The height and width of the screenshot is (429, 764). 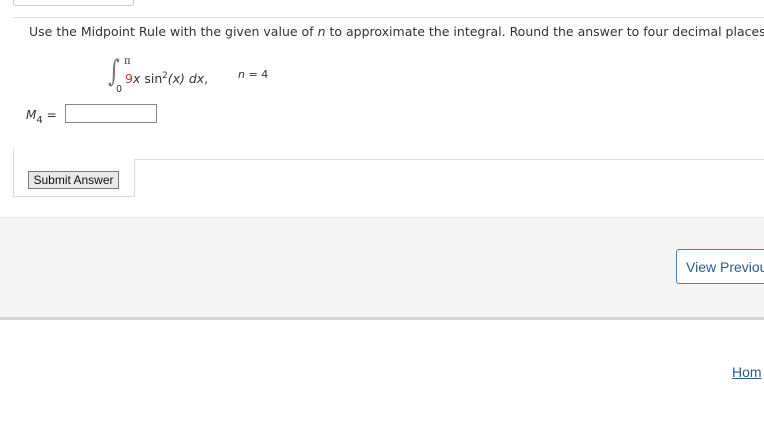 I want to click on integral-formula: ∫ π 0 9x sin2(x) dx,, so click(x=206, y=75).